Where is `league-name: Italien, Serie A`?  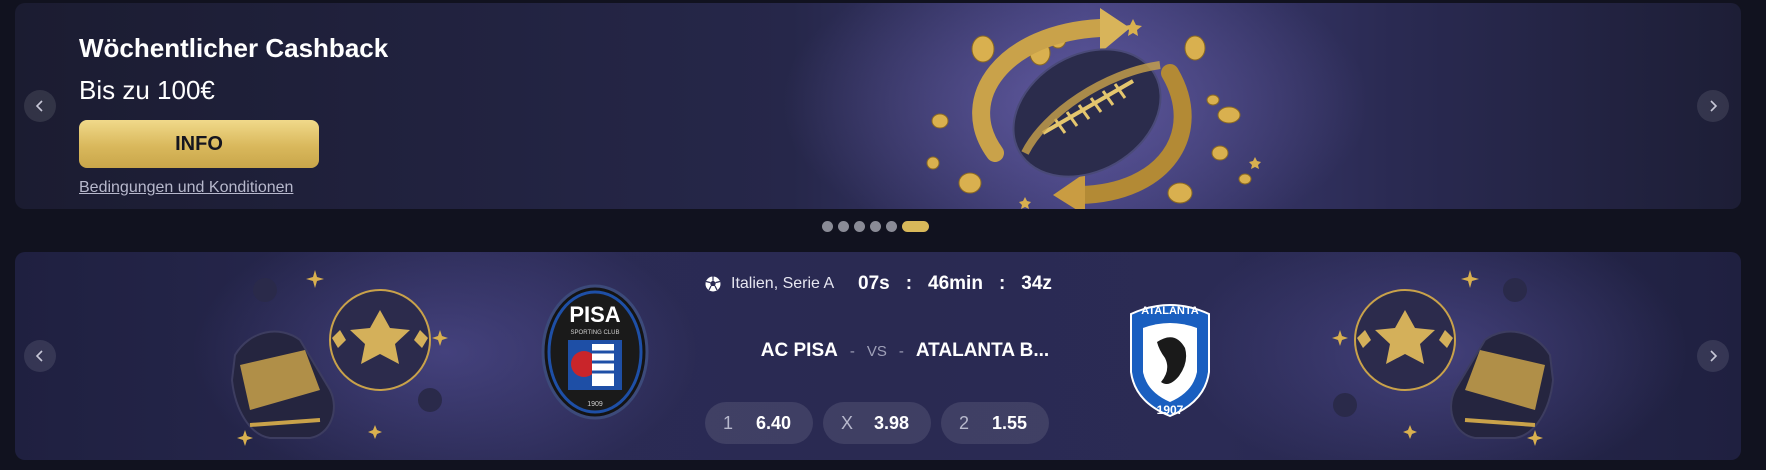 league-name: Italien, Serie A is located at coordinates (783, 283).